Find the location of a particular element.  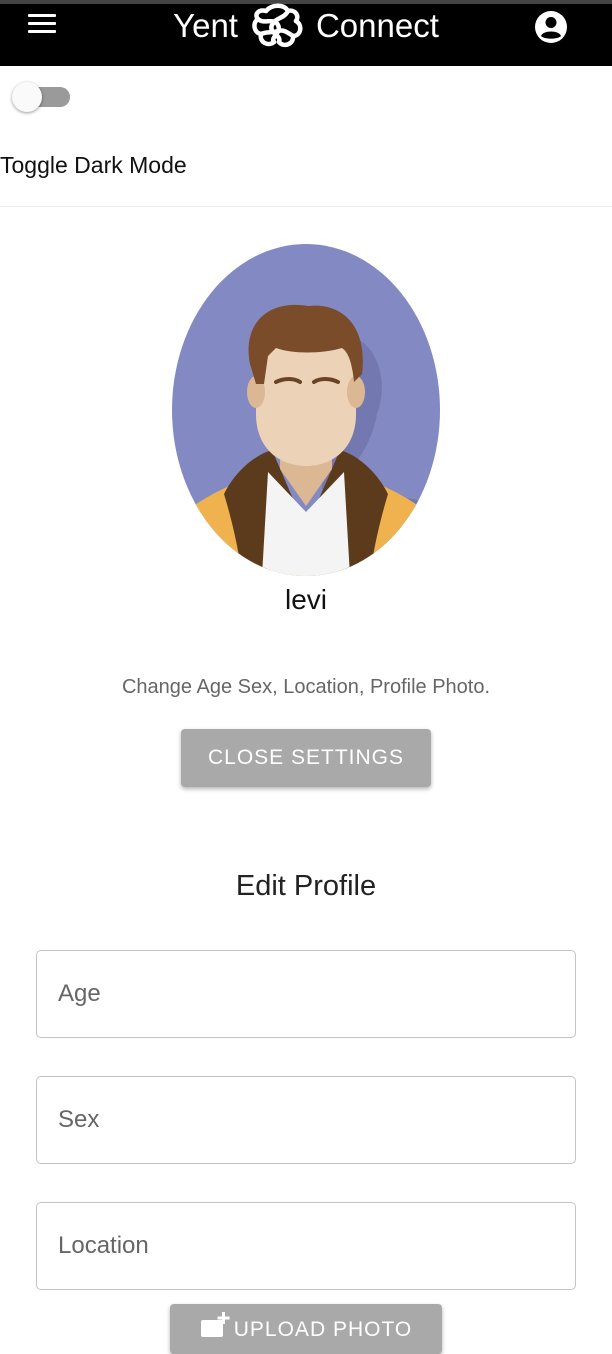

upload-photo-button: UPLOAD PHOTO is located at coordinates (306, 1329).